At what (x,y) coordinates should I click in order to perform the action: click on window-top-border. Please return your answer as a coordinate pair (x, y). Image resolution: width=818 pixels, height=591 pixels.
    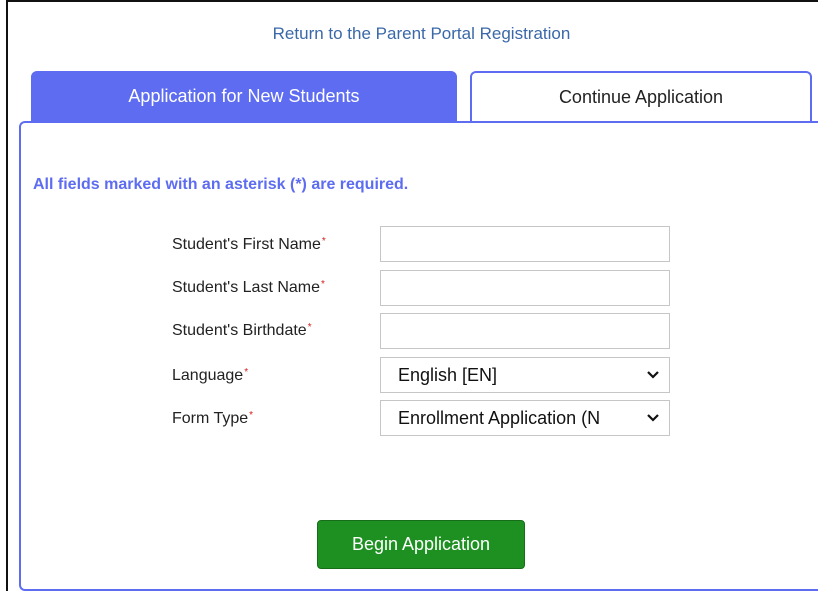
    Looking at the image, I should click on (412, 1).